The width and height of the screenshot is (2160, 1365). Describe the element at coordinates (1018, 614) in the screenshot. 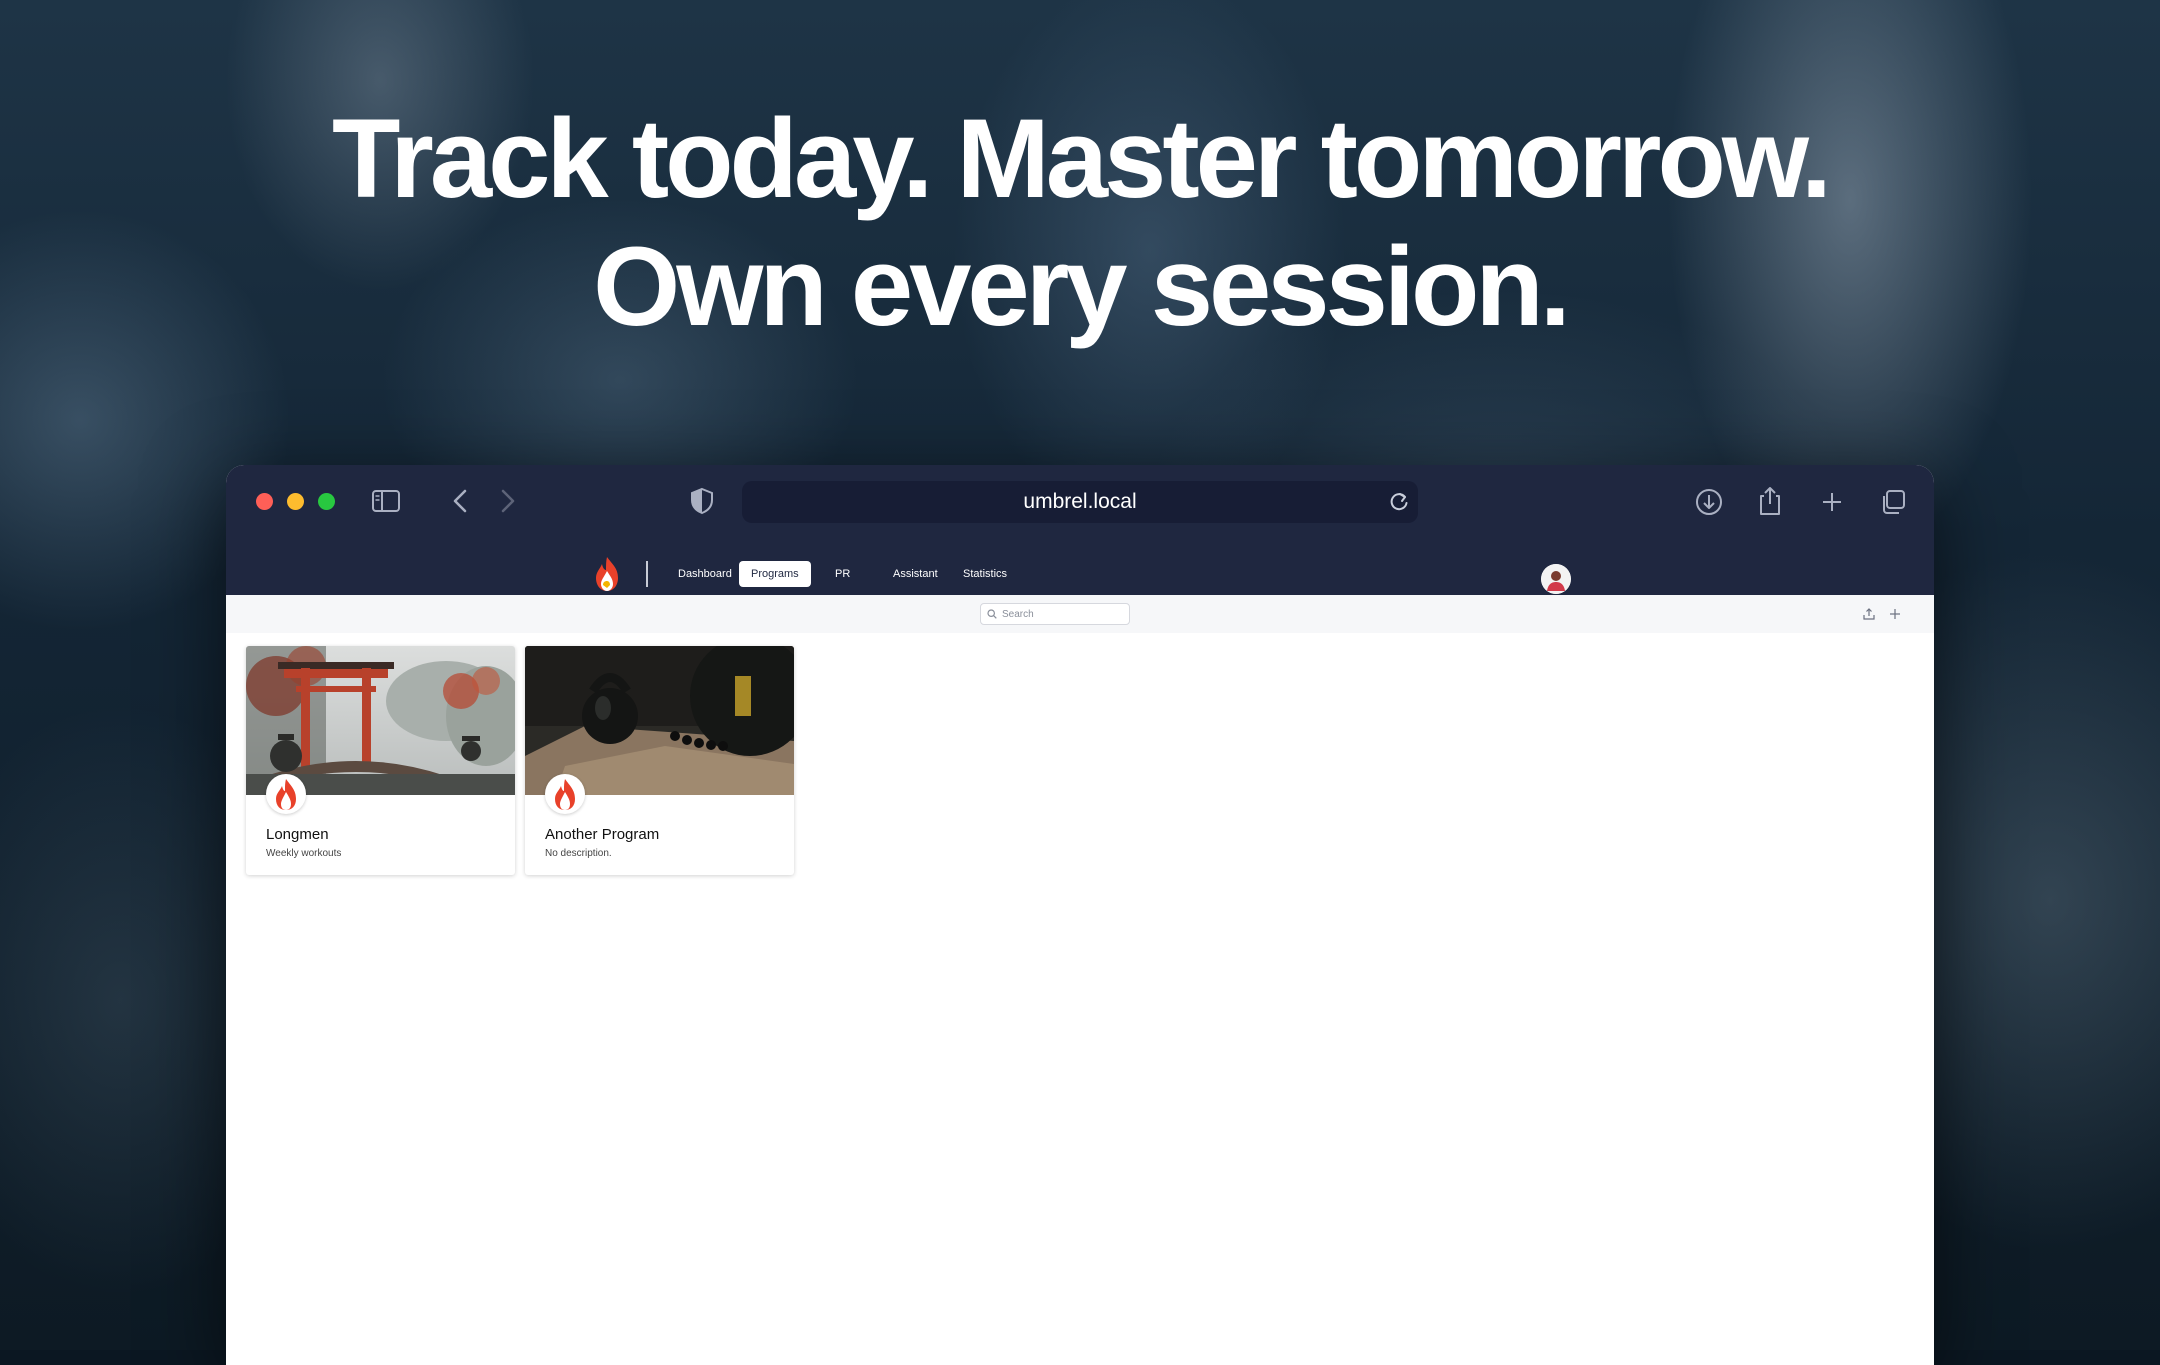

I see `search-placeholder: Search` at that location.